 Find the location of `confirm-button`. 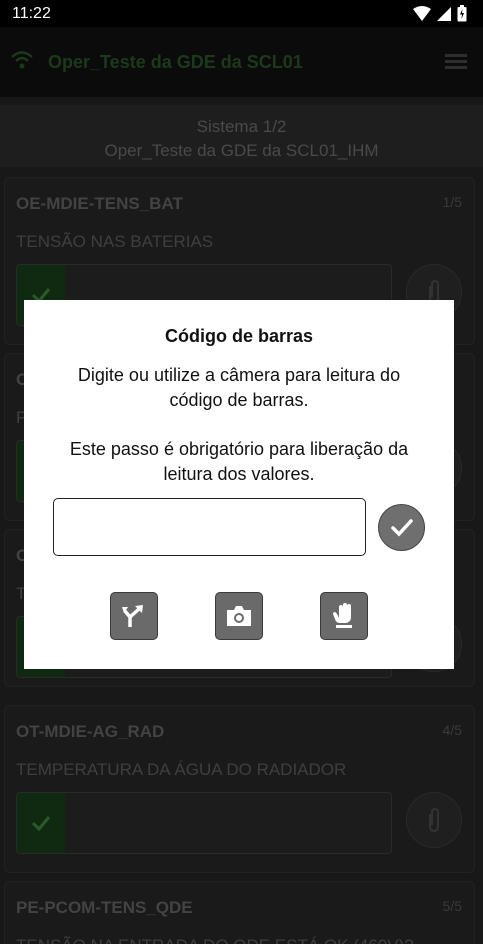

confirm-button is located at coordinates (401, 527).